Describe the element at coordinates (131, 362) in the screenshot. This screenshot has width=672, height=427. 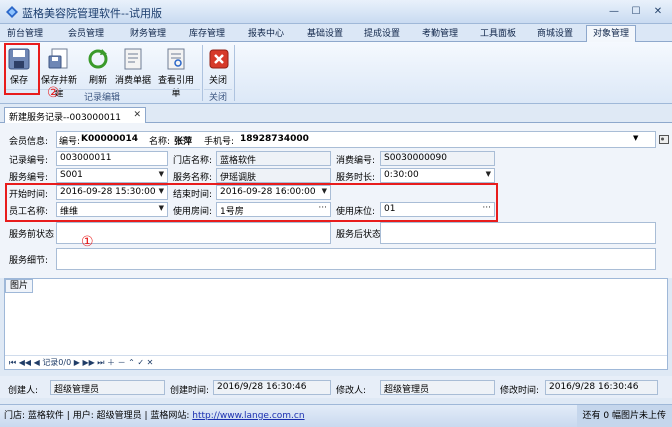
I see `nav-edit-button: ⌃` at that location.